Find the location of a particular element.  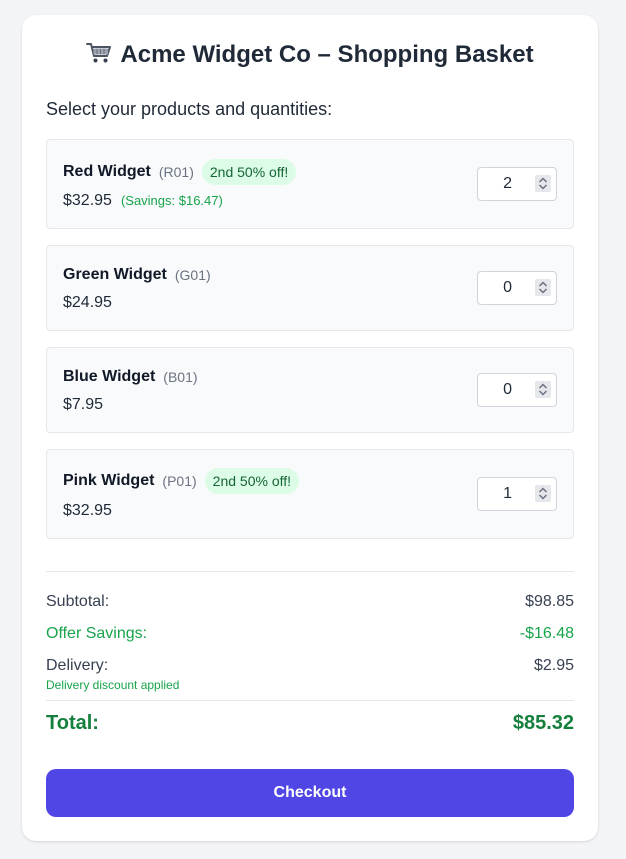

product-code: (P01) is located at coordinates (179, 481).